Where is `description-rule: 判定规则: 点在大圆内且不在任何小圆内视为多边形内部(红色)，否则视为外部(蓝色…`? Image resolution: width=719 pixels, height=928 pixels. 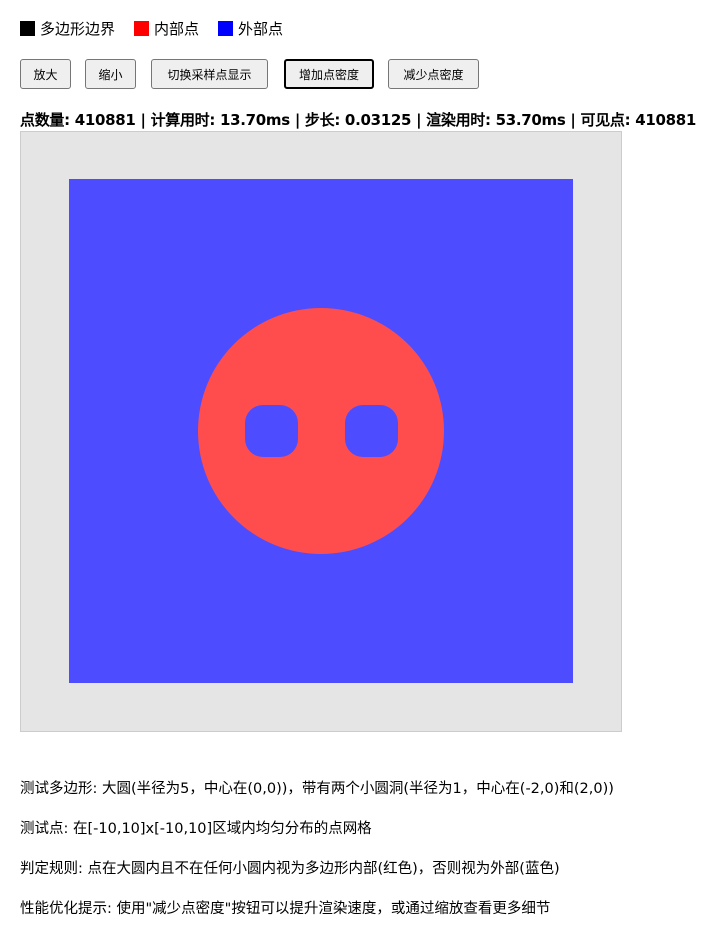
description-rule: 判定规则: 点在大圆内且不在任何小圆内视为多边形内部(红色)，否则视为外部(蓝色… is located at coordinates (290, 869).